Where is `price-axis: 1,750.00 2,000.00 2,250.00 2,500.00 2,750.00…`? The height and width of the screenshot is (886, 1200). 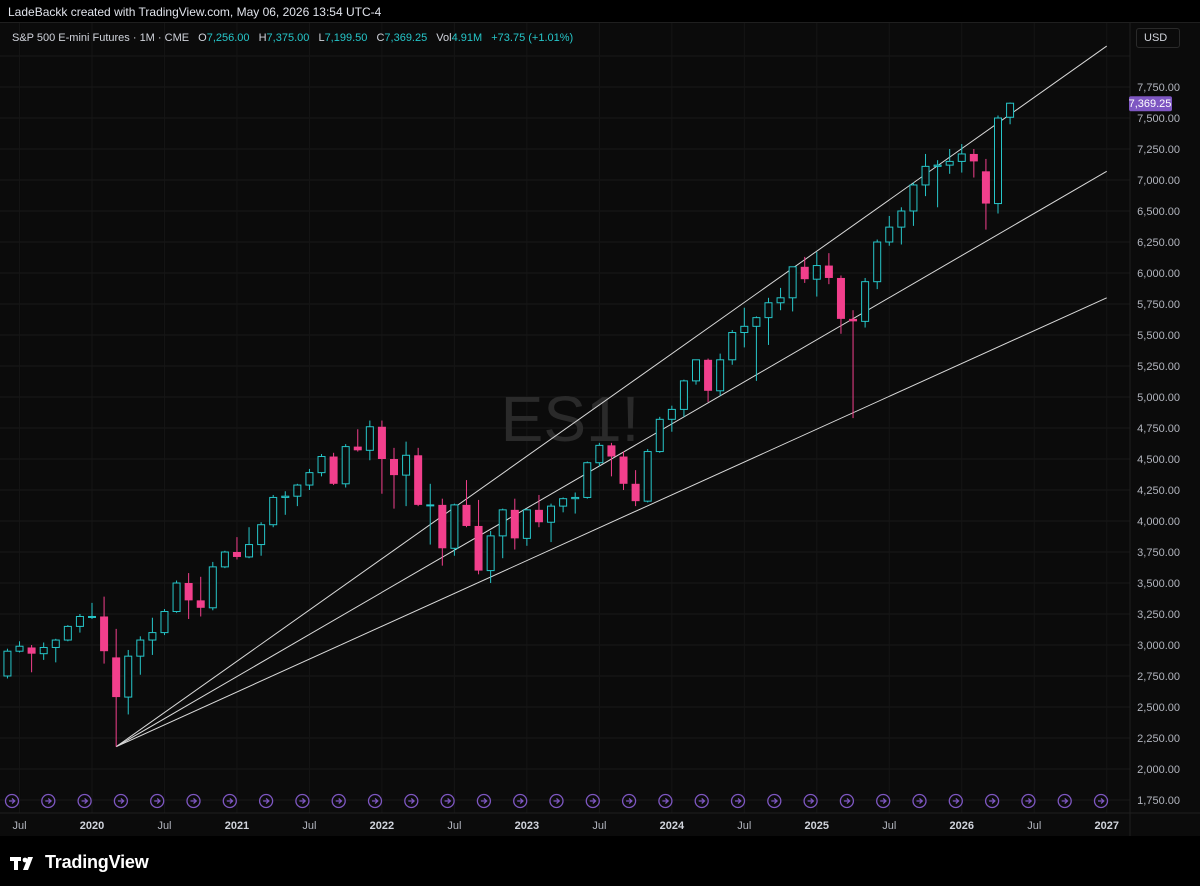
price-axis: 1,750.00 2,000.00 2,250.00 2,500.00 2,750.00… is located at coordinates (1158, 444).